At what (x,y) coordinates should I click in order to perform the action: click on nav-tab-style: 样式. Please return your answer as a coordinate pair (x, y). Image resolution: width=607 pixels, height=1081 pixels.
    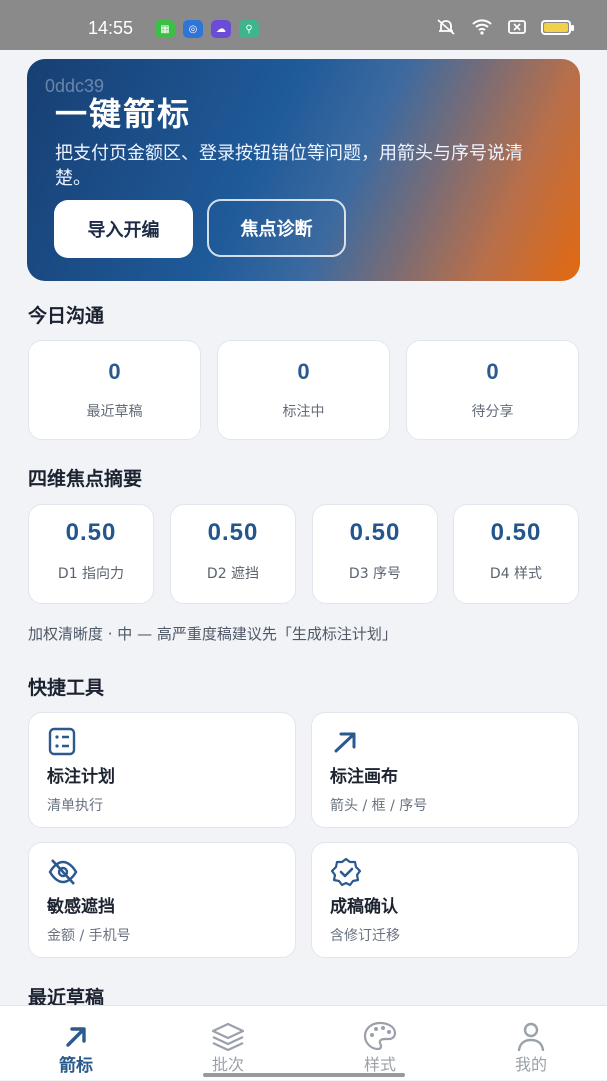
    Looking at the image, I should click on (380, 1043).